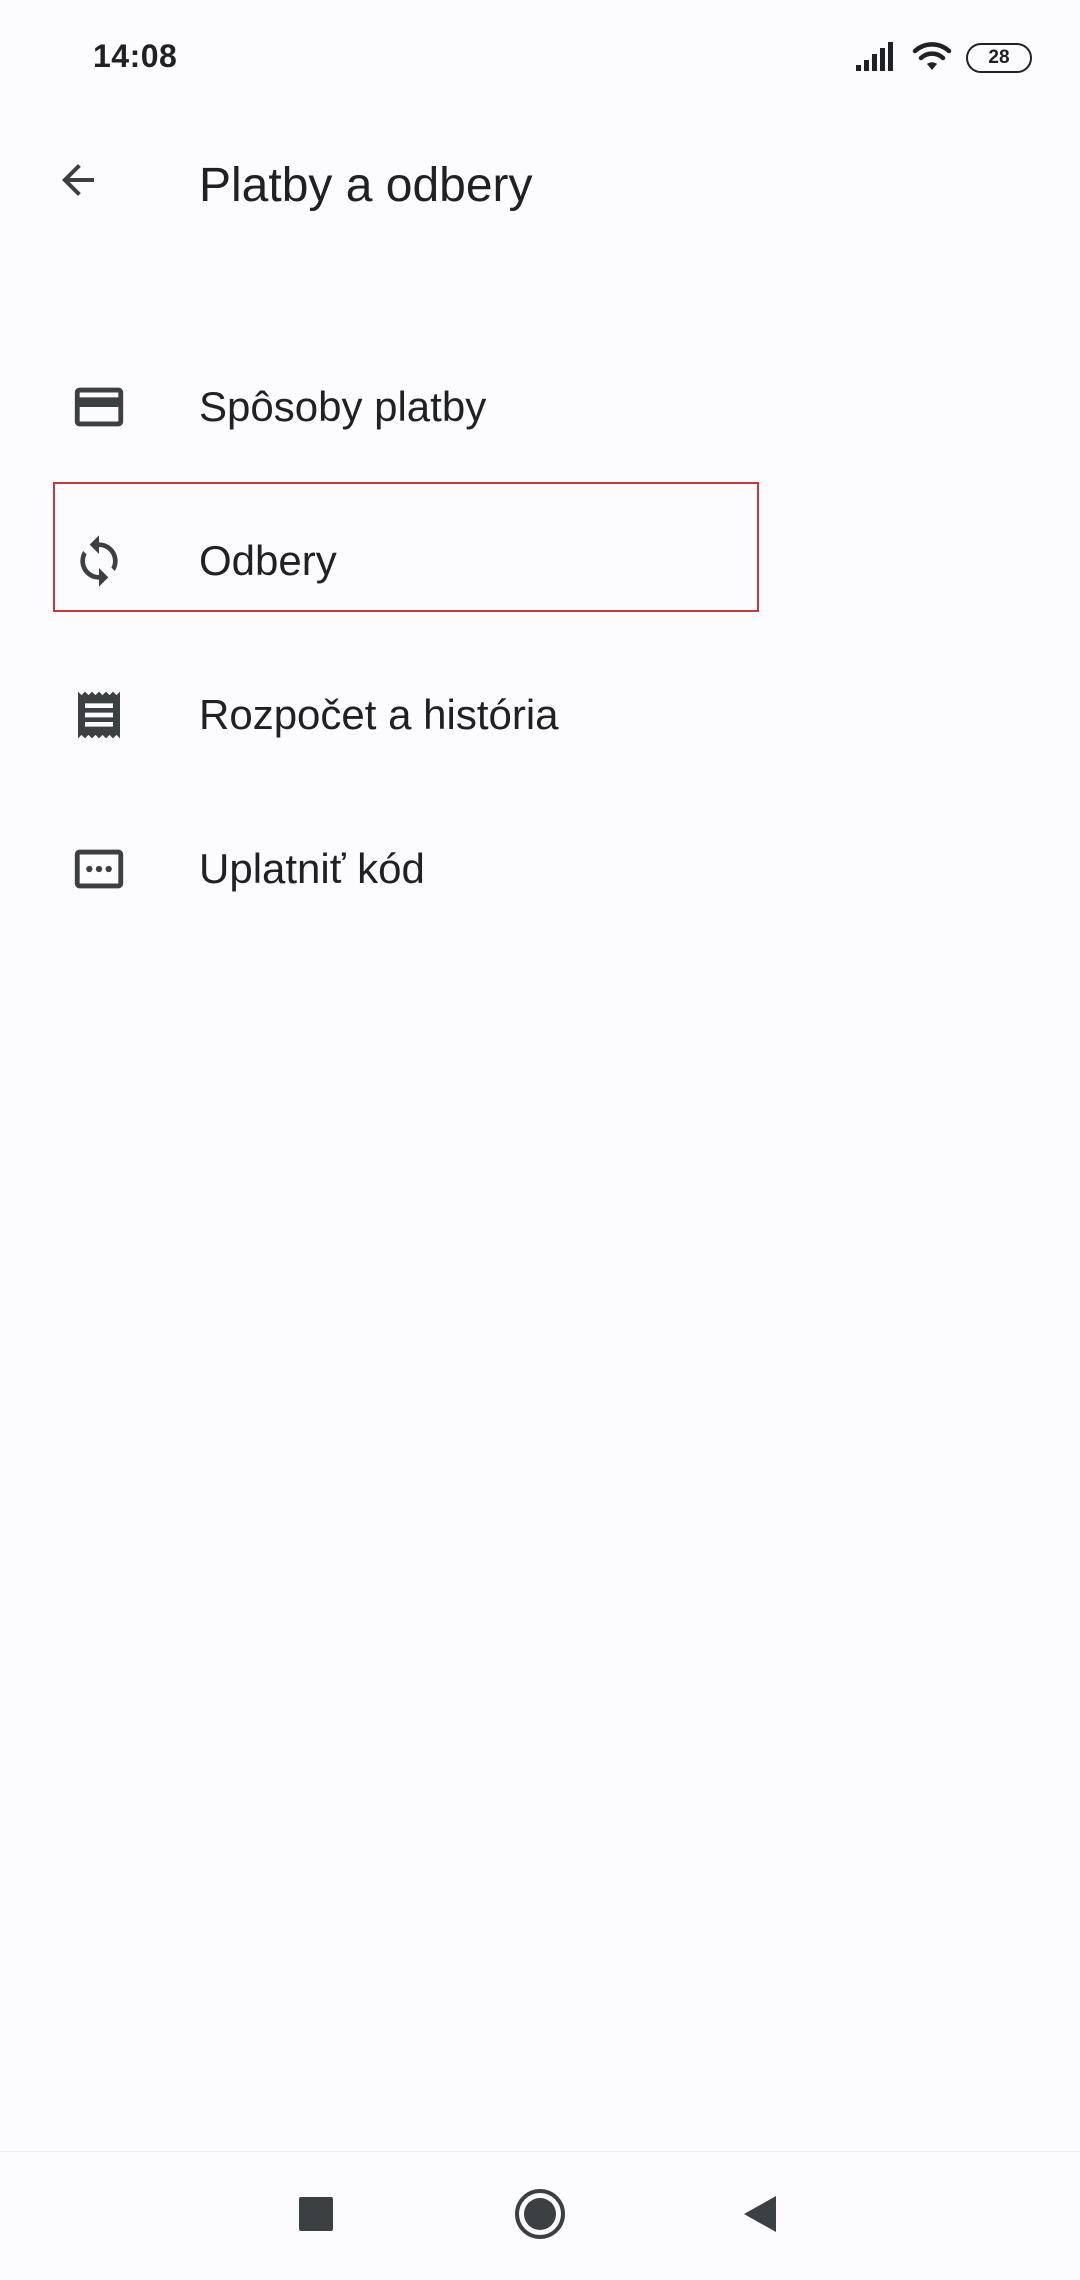  I want to click on home-circle-icon, so click(540, 2216).